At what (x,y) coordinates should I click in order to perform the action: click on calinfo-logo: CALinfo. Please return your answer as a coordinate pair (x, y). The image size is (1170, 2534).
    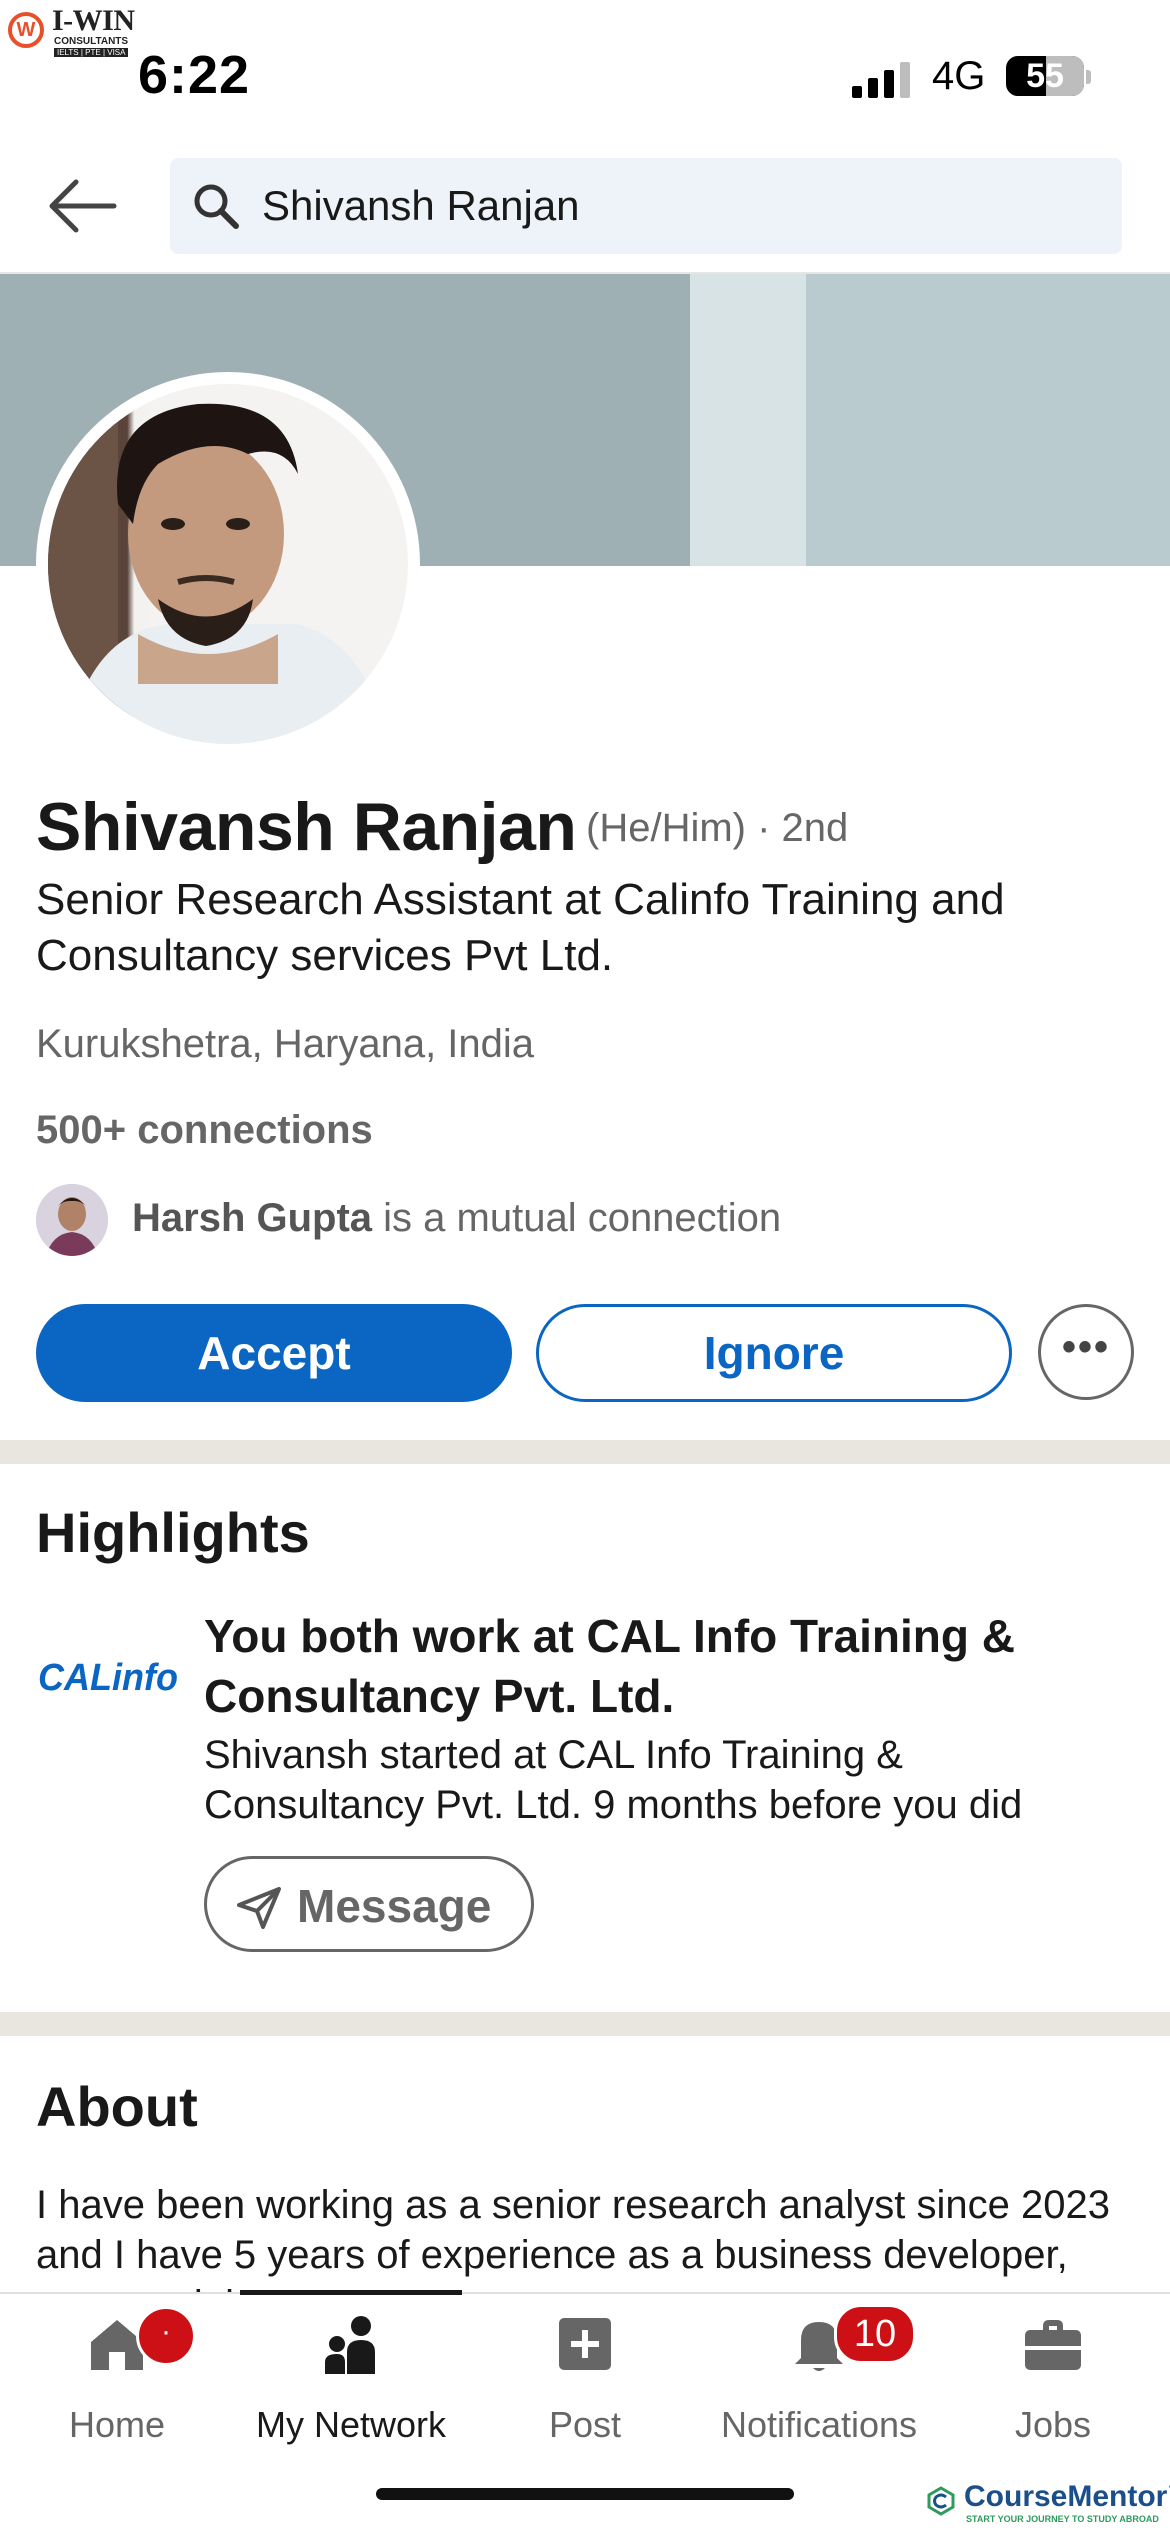
    Looking at the image, I should click on (113, 1677).